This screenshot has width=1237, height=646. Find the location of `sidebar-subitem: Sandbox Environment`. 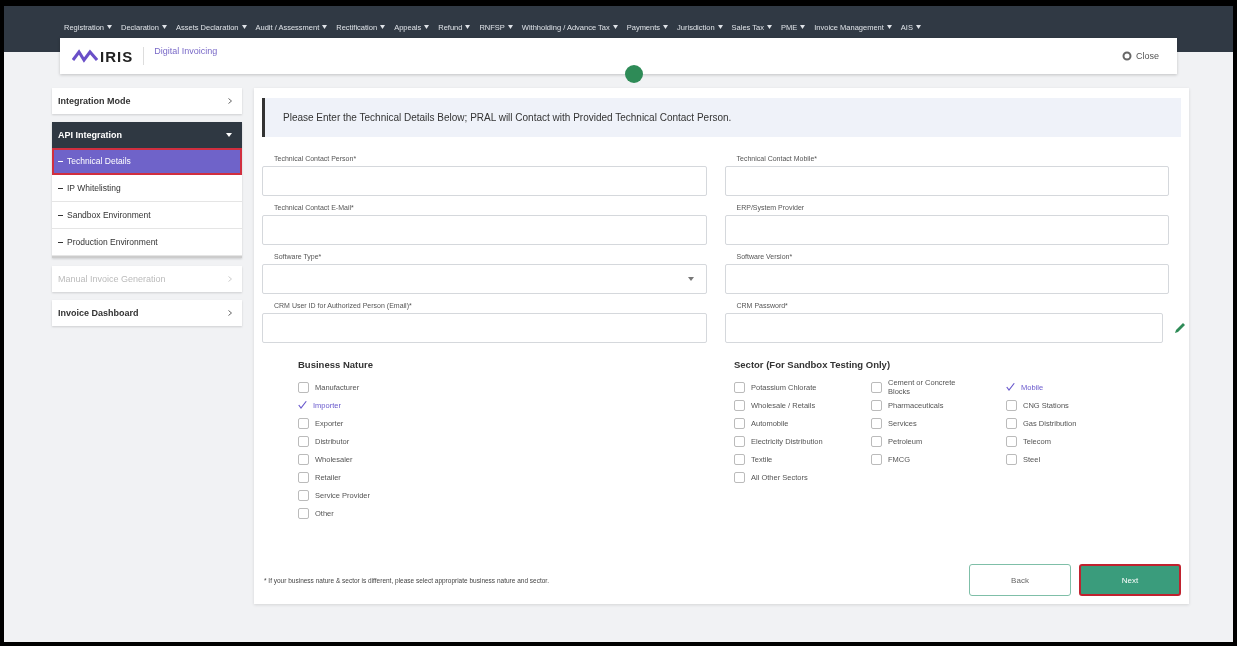

sidebar-subitem: Sandbox Environment is located at coordinates (147, 215).